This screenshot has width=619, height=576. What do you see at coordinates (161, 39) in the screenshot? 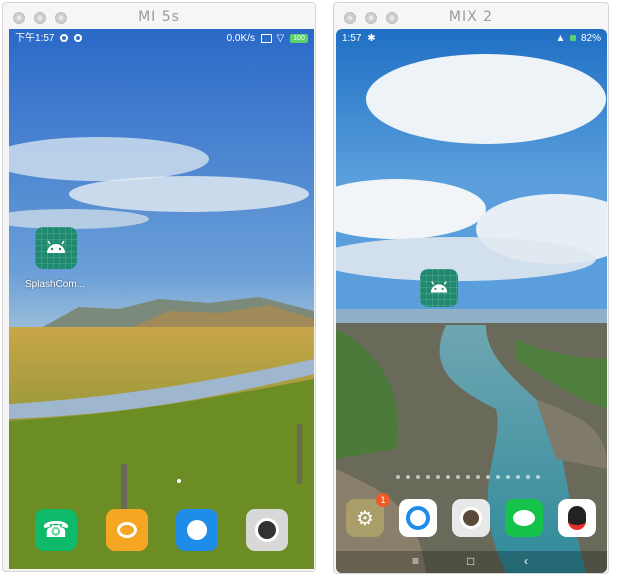
I see `status-bar: 下午1:57 0.0K/s ▽ 100` at bounding box center [161, 39].